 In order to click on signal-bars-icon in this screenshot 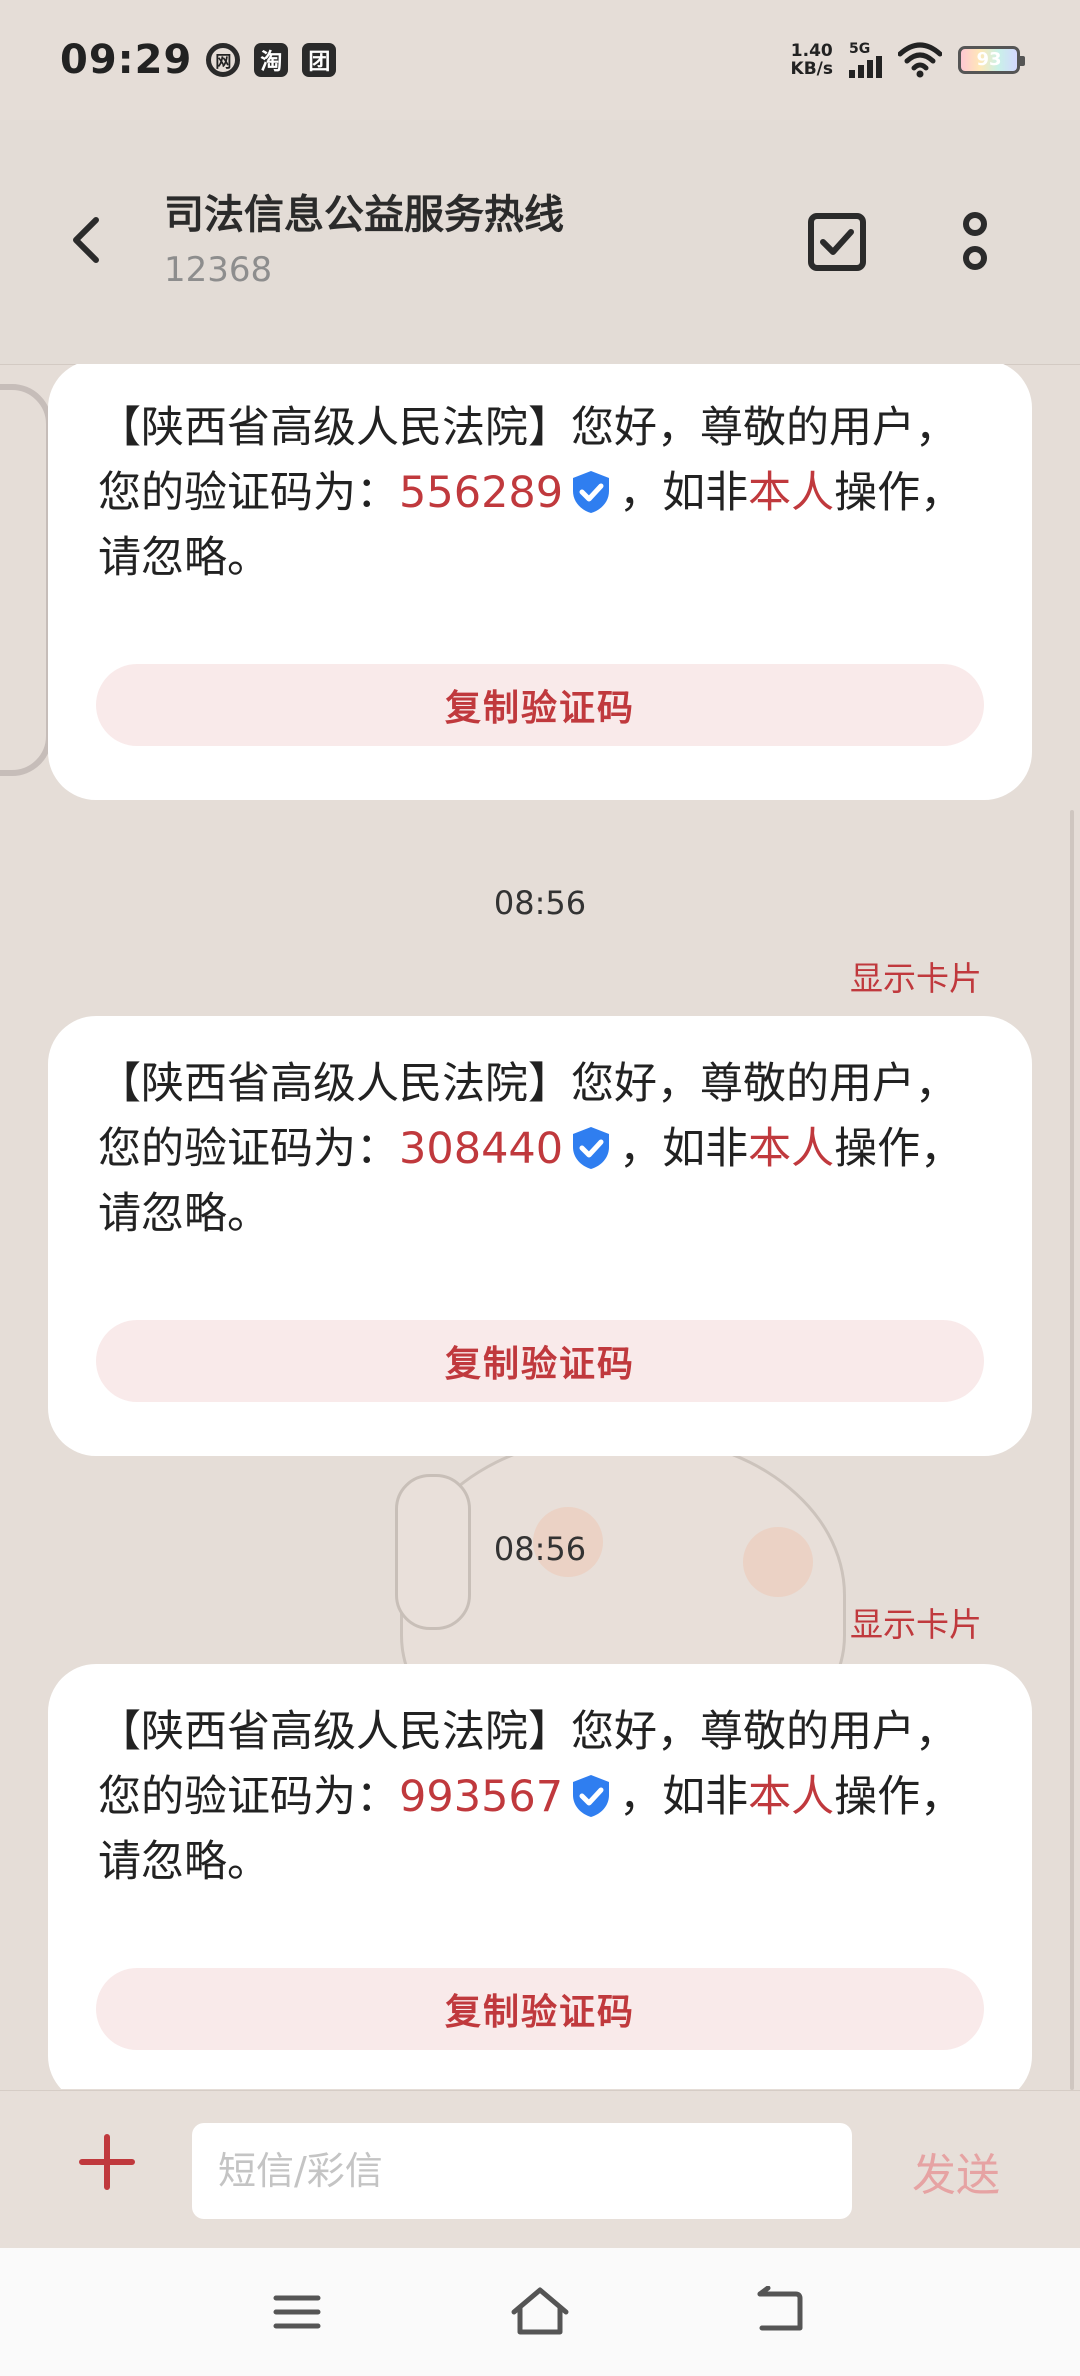, I will do `click(865, 67)`.